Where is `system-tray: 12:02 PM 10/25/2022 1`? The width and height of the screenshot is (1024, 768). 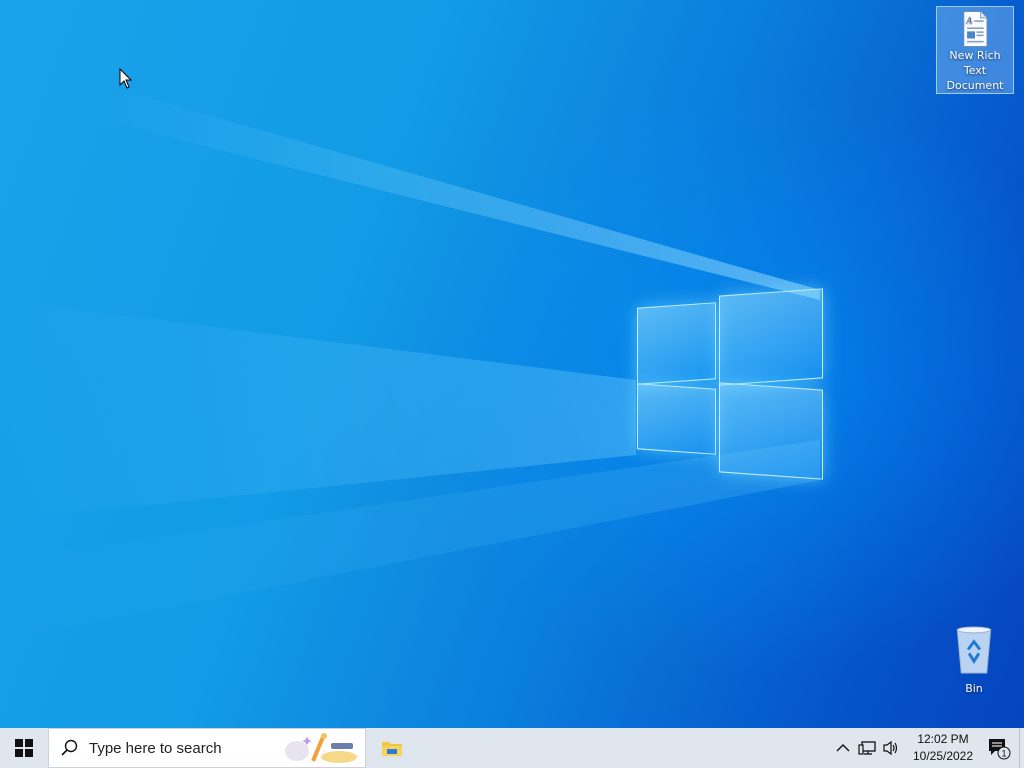 system-tray: 12:02 PM 10/25/2022 1 is located at coordinates (927, 748).